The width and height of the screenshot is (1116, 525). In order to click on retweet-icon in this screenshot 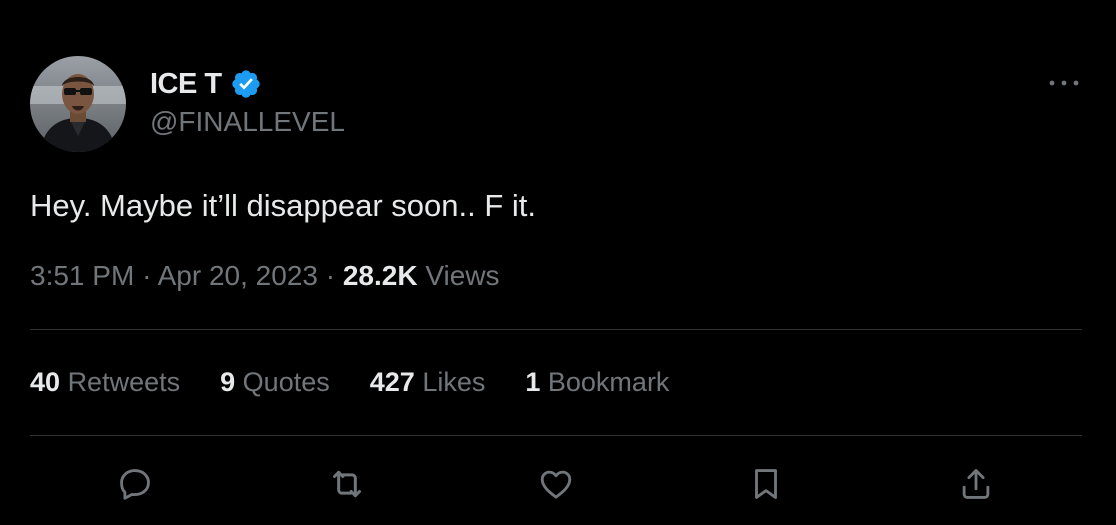, I will do `click(347, 484)`.